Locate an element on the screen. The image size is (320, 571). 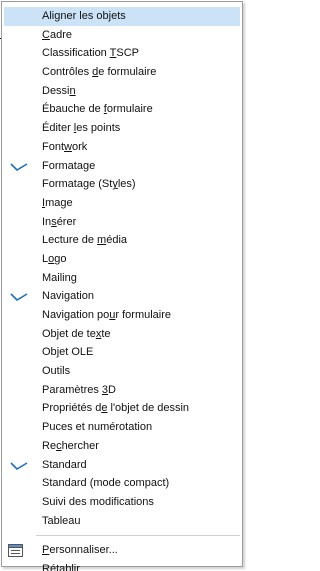
menu-item-proprietes-de-l-objet-de-dessin: Propriétés de l'objet de dessin is located at coordinates (122, 408).